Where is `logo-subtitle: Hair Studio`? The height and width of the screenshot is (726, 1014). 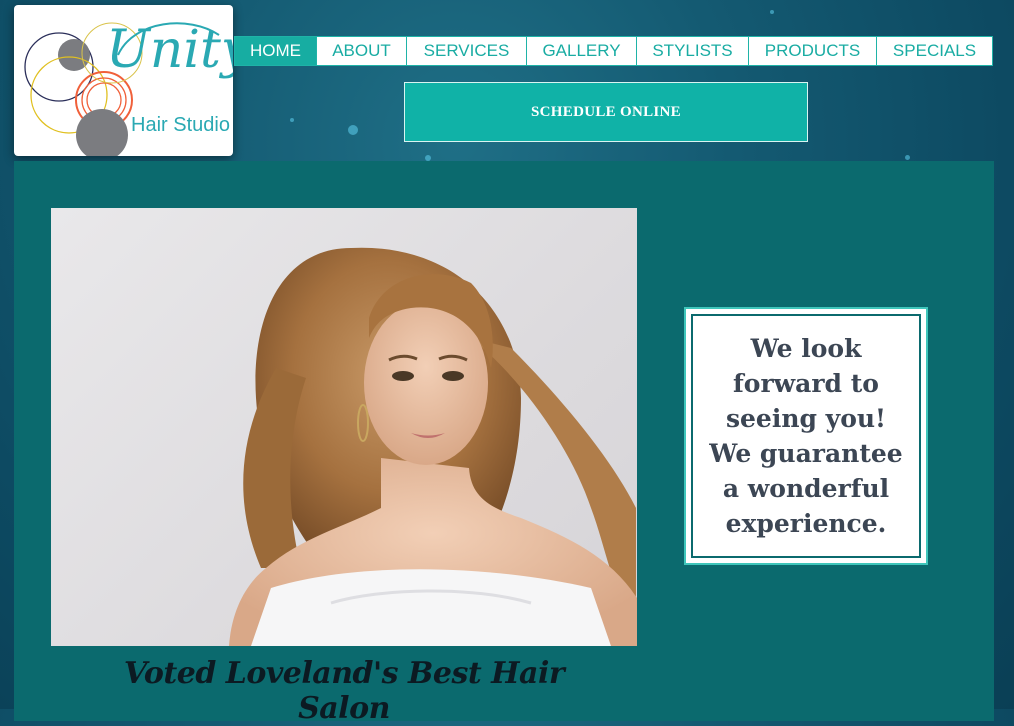
logo-subtitle: Hair Studio is located at coordinates (180, 125).